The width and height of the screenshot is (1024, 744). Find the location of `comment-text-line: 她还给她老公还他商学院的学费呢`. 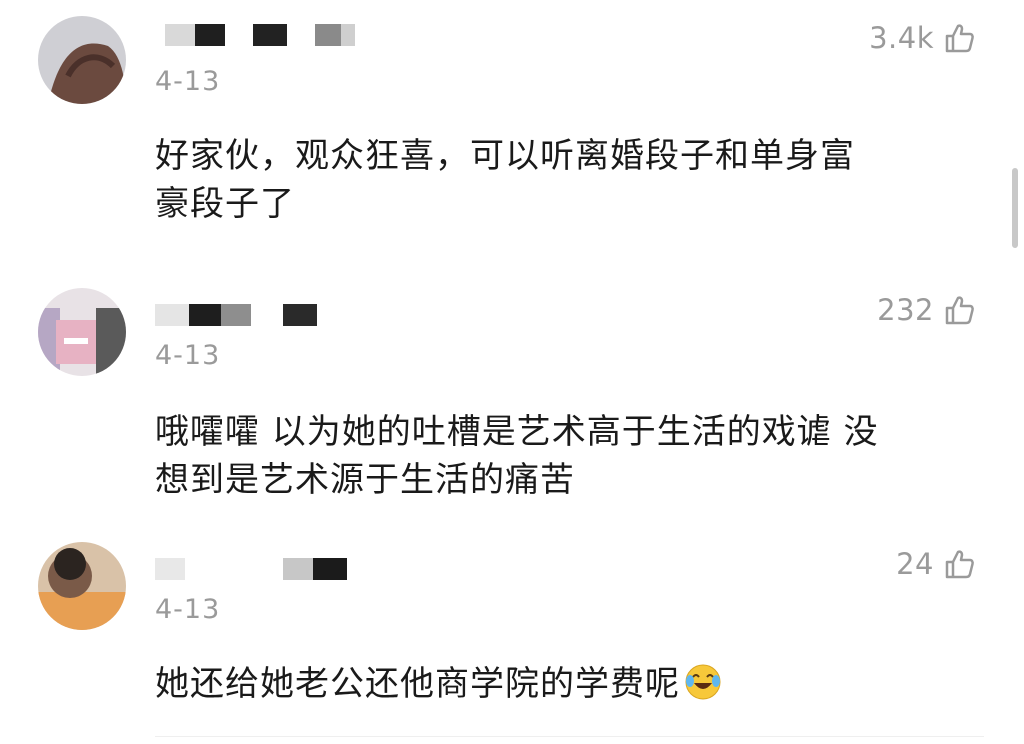

comment-text-line: 她还给她老公还他商学院的学费呢 is located at coordinates (417, 684).